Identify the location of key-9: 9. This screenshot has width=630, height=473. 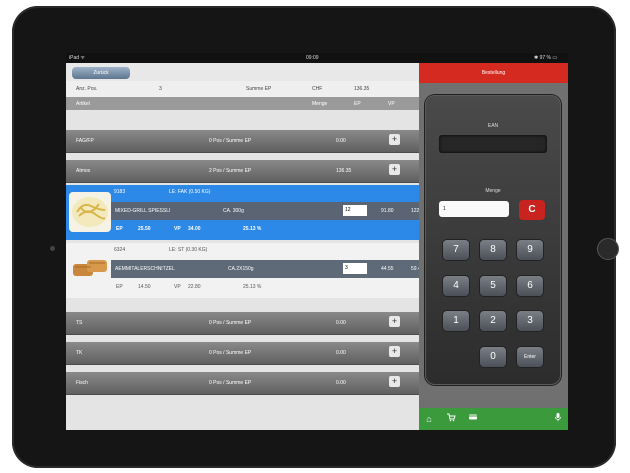
(530, 250).